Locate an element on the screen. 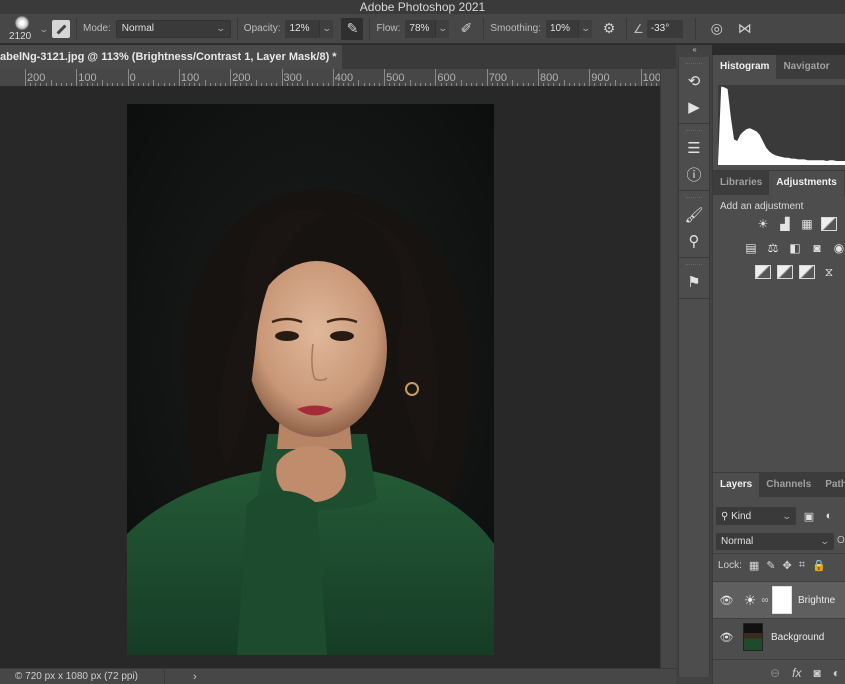 This screenshot has width=845, height=684. layer-filter-bar: ⚲ Kind ⌄ ▣ ◐ is located at coordinates (776, 516).